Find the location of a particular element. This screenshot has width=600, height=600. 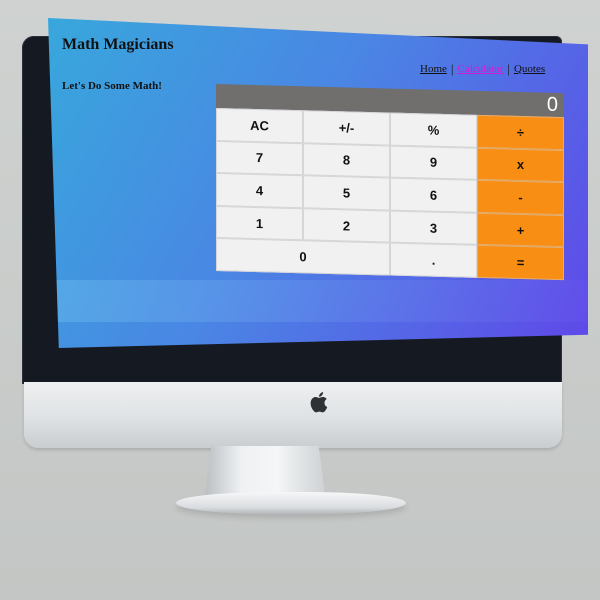

key-decimal: . is located at coordinates (433, 260).